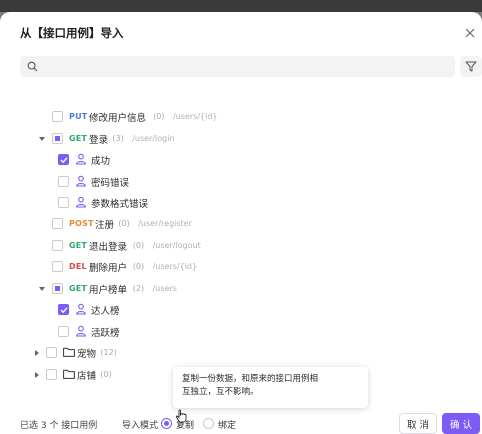 The height and width of the screenshot is (434, 482). What do you see at coordinates (241, 288) in the screenshot?
I see `endpoint-item: GET 用户榜单 (2) /users` at bounding box center [241, 288].